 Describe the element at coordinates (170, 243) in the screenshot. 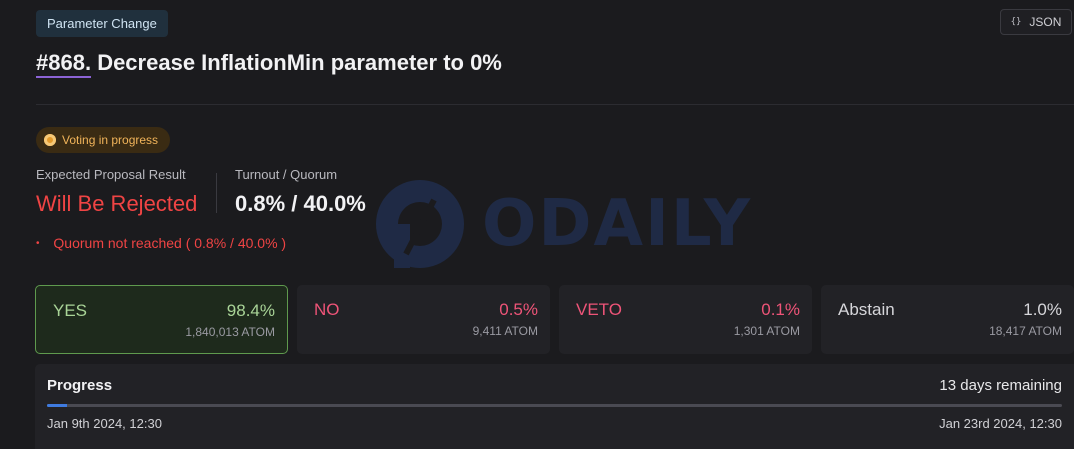

I see `quorum-warning-text: Quorum not reached ( 0.8% / 40.0% )` at that location.